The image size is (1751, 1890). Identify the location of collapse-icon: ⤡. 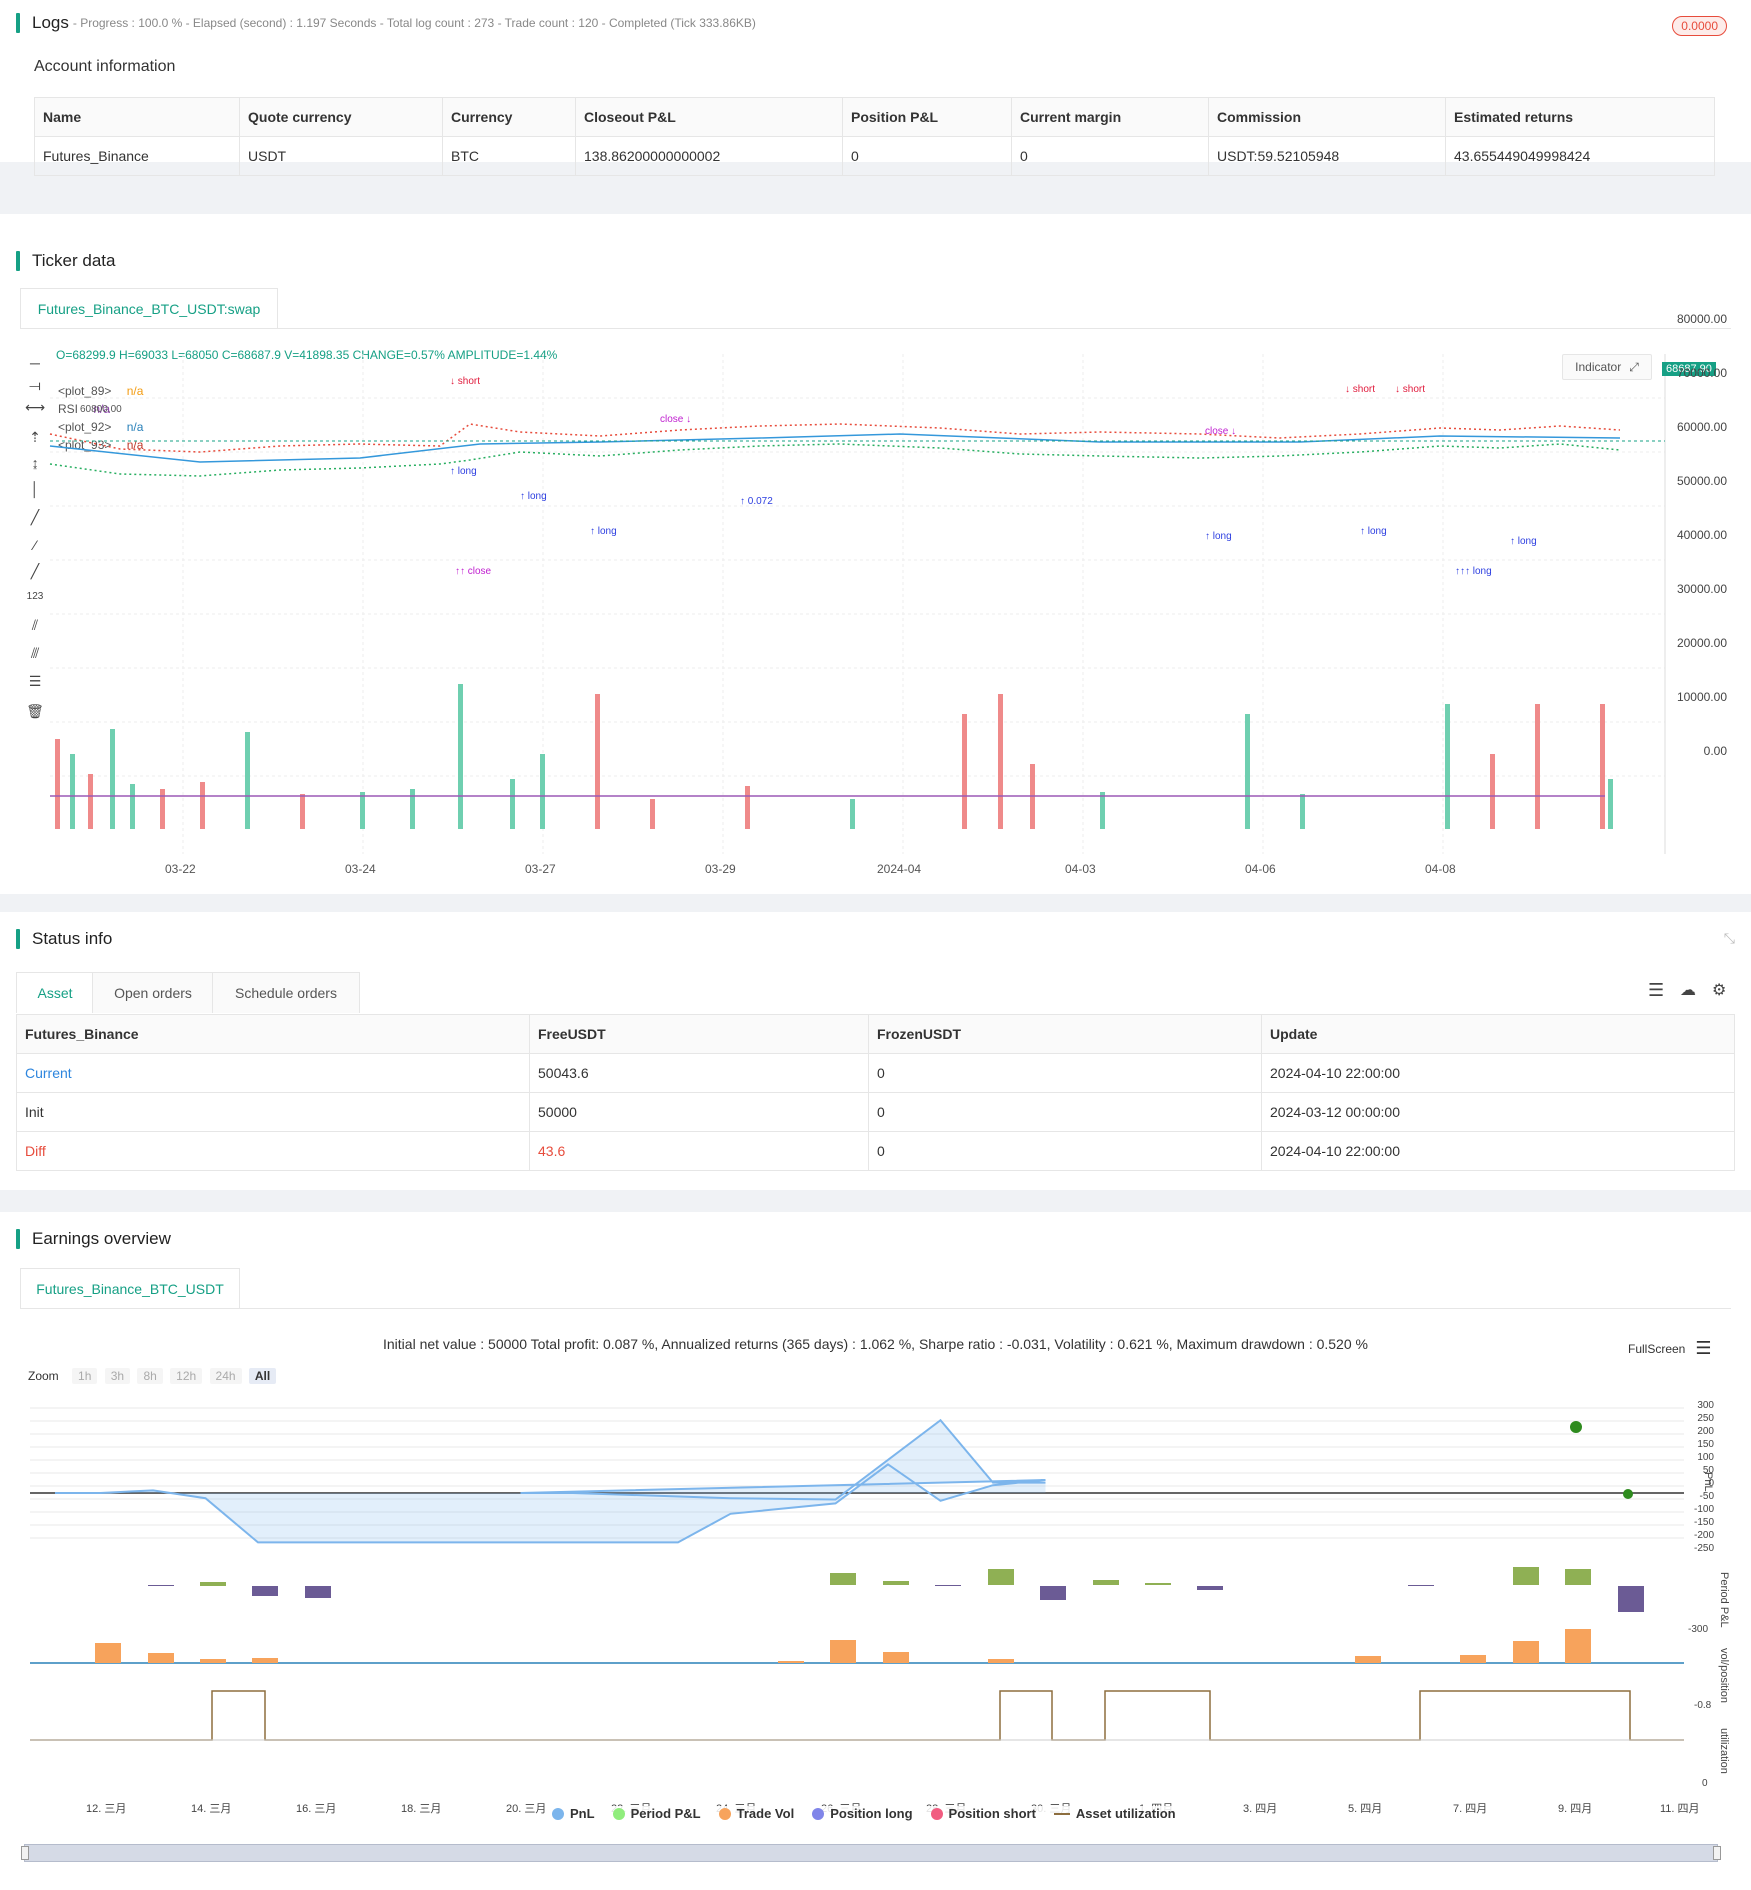
(1729, 938).